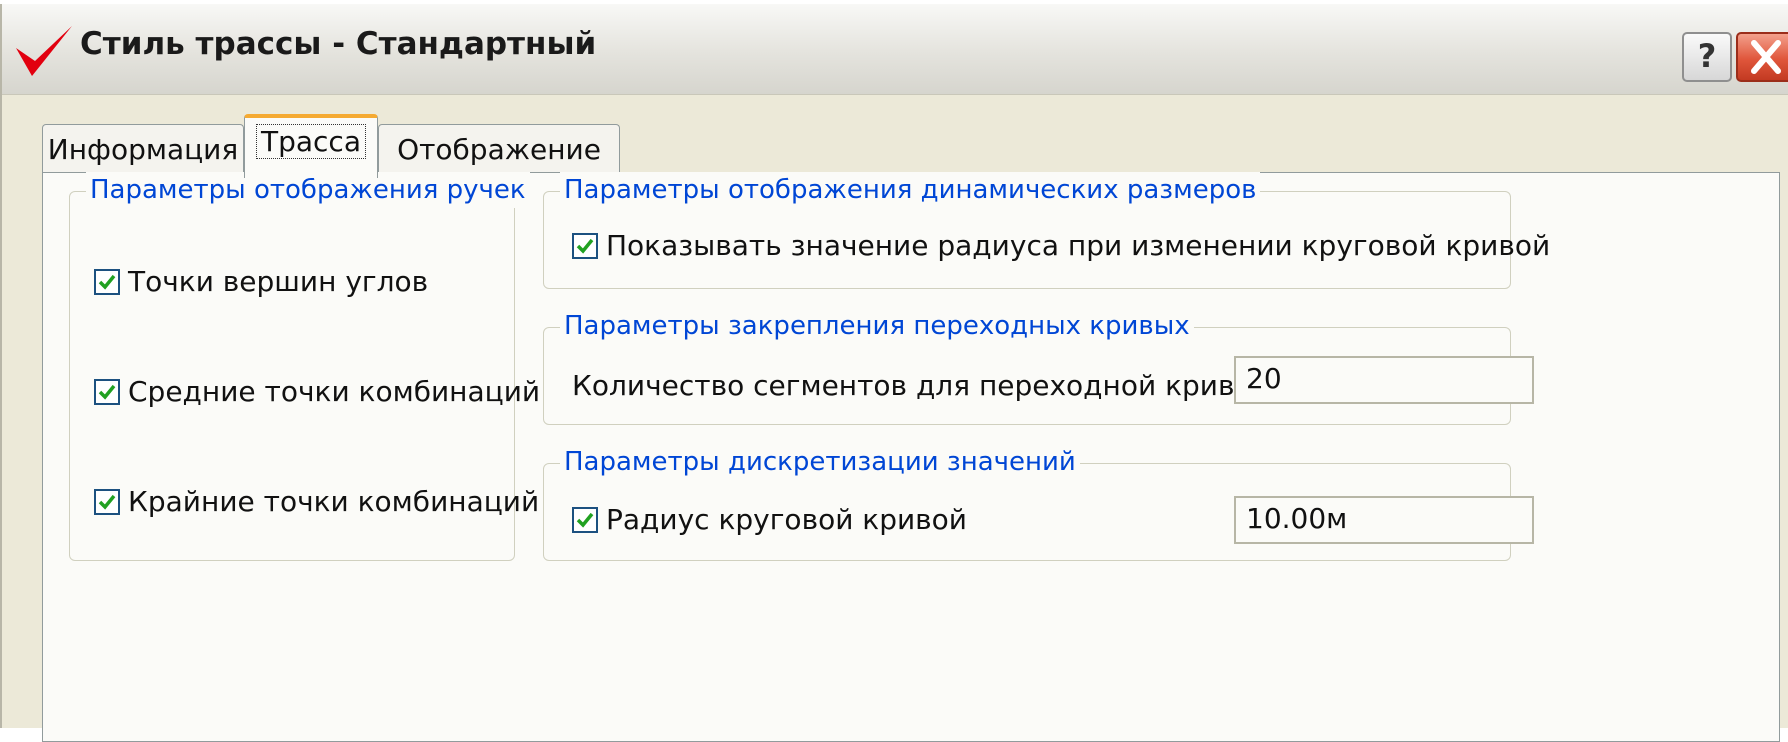 This screenshot has width=1788, height=742. What do you see at coordinates (877, 326) in the screenshot?
I see `spiral-locking-title: Параметры закрепления переходных кривых` at bounding box center [877, 326].